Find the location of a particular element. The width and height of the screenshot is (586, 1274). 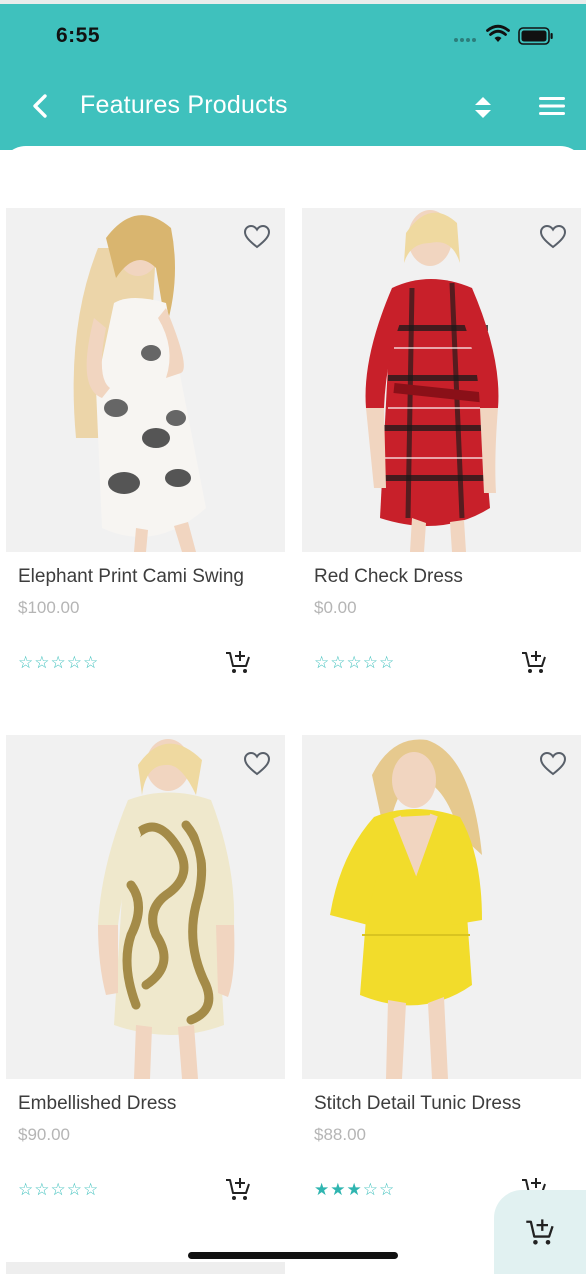

product-price: $90.00 is located at coordinates (44, 1134).